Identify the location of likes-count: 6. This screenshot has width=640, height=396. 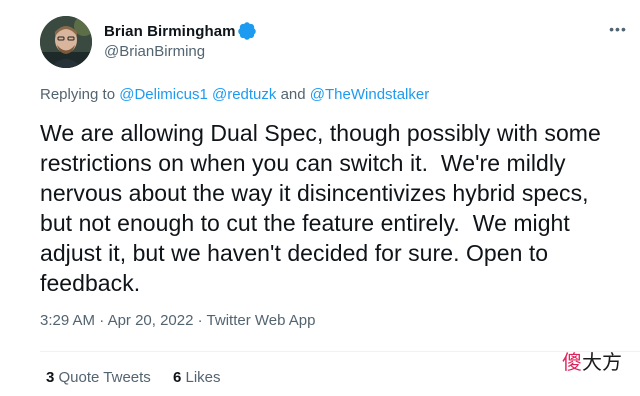
(177, 377).